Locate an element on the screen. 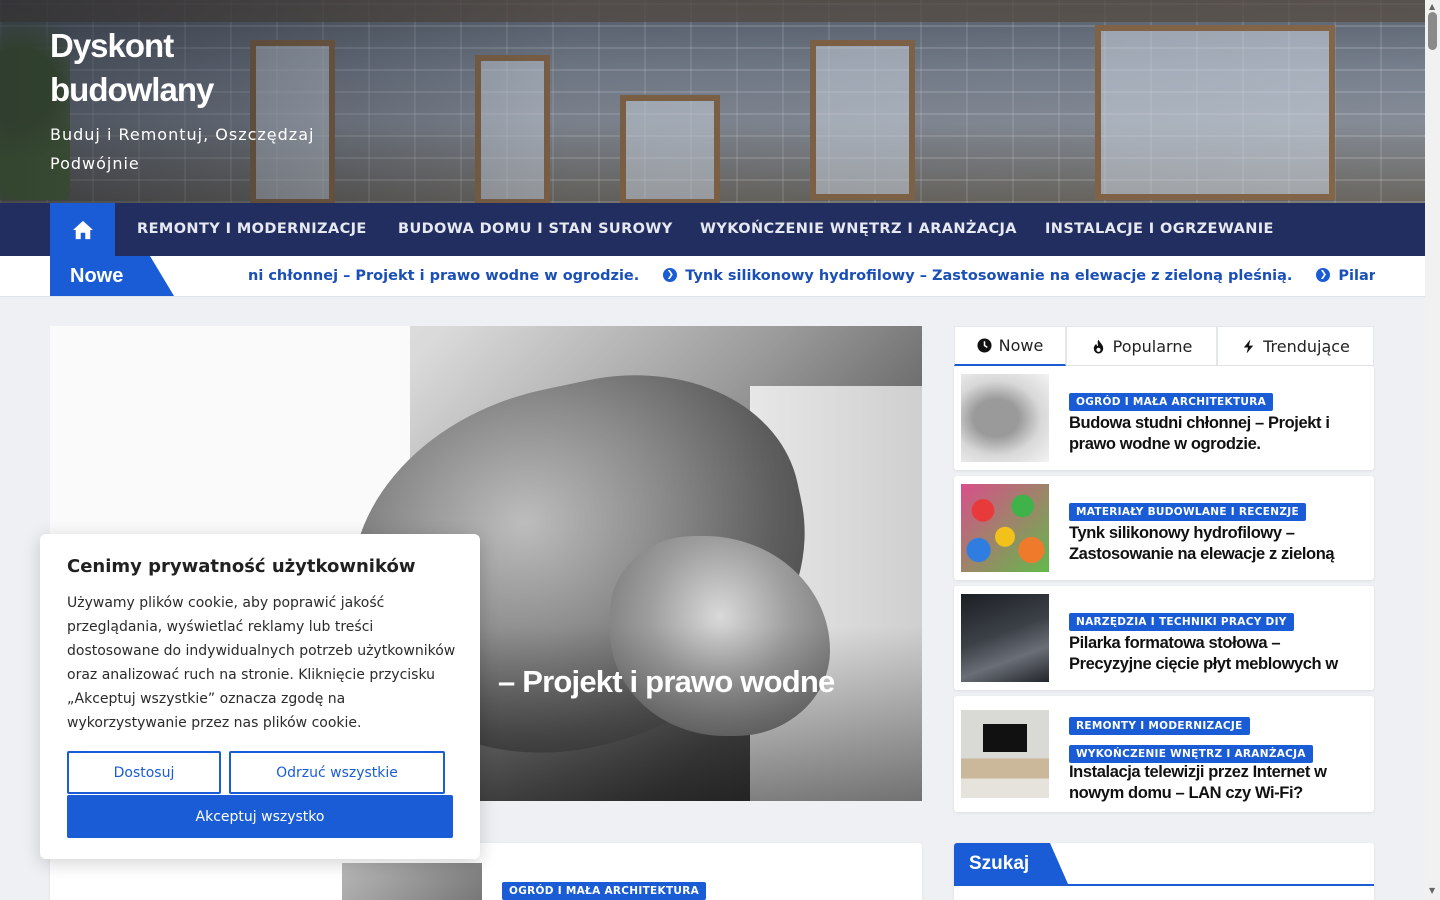  category-badge: REMONTY I MODERNIZACJE is located at coordinates (1159, 726).